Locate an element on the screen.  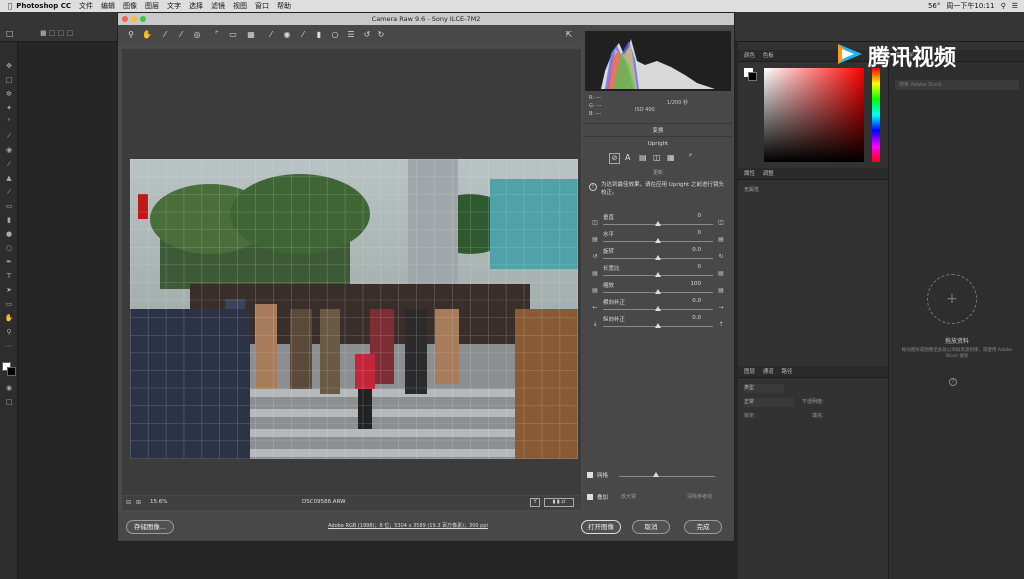
overlay-checkbox is located at coordinates (590, 497).